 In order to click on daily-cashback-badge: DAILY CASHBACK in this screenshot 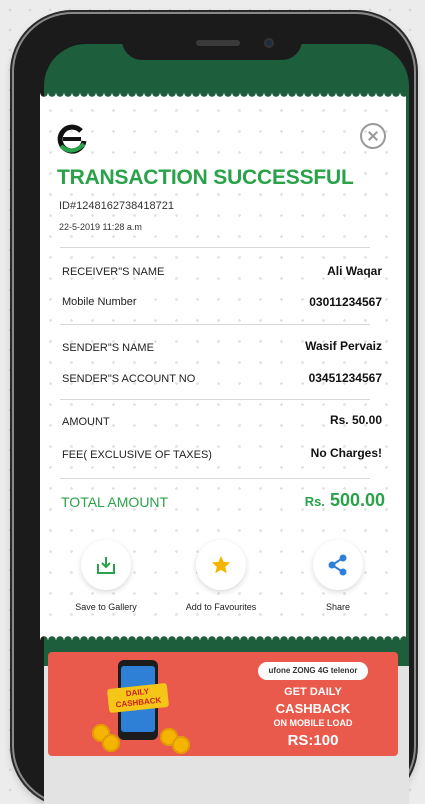, I will do `click(138, 698)`.